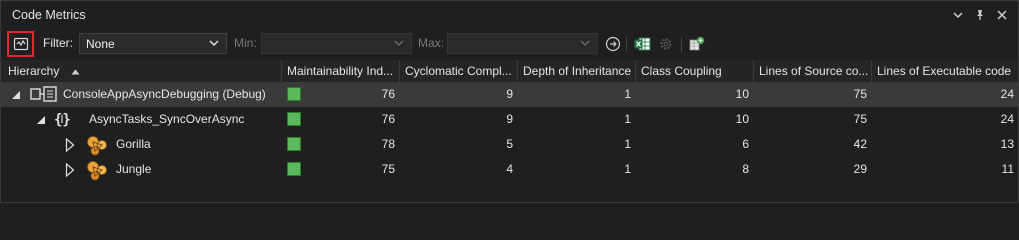 The width and height of the screenshot is (1019, 240). I want to click on close-icon, so click(1002, 15).